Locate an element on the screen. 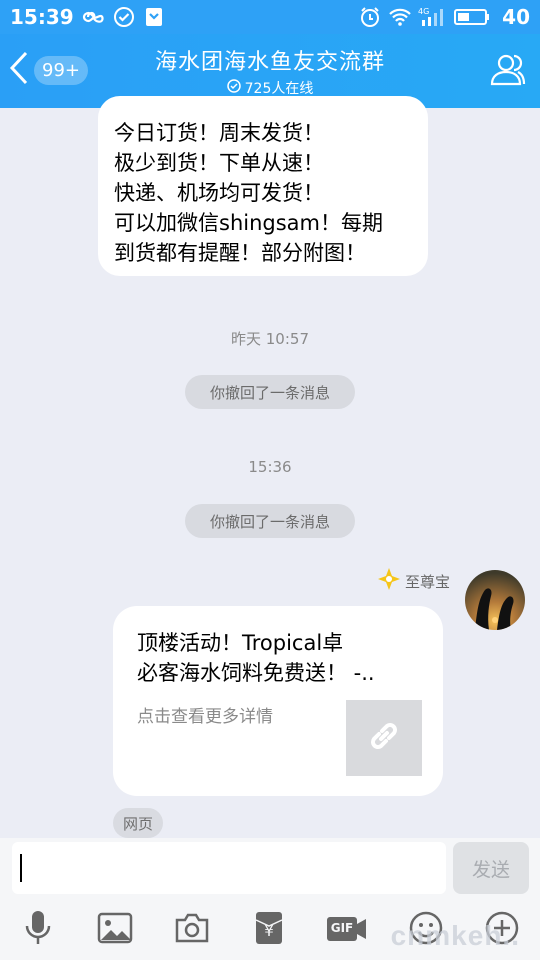  send-button: 发送 is located at coordinates (491, 868).